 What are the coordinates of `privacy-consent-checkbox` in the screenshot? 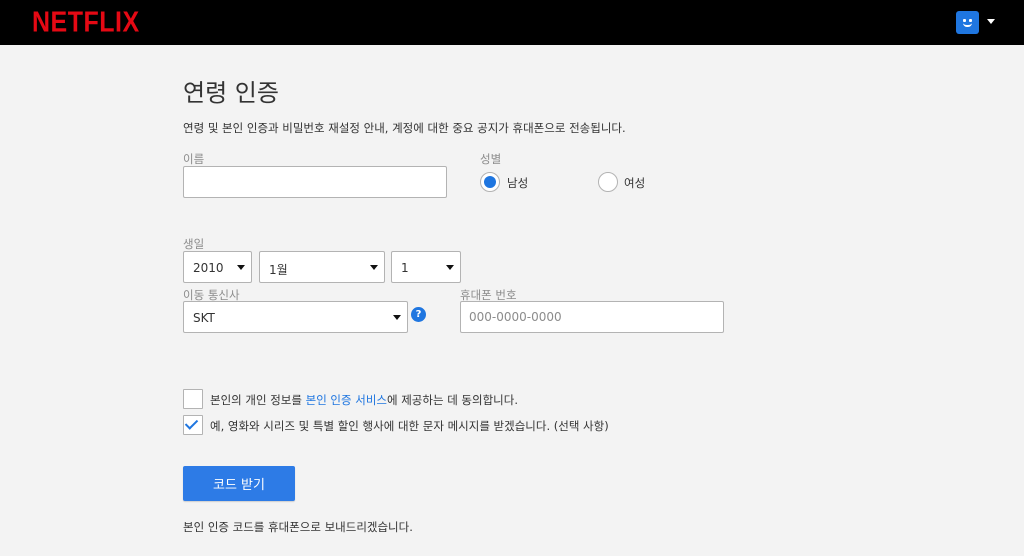 It's located at (193, 399).